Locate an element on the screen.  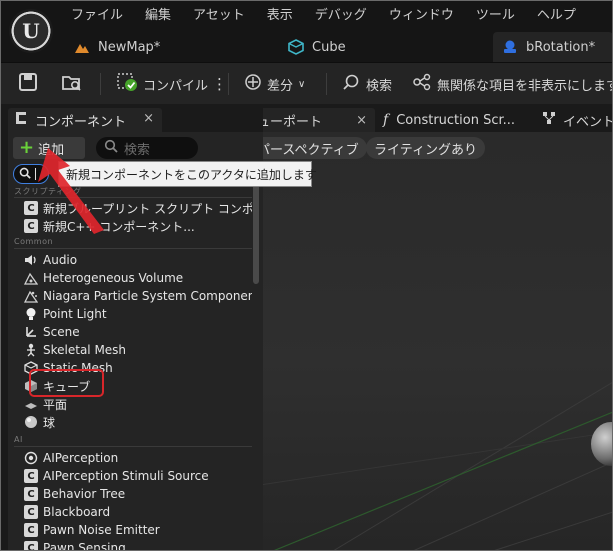
compile-options-icon: ⋮ is located at coordinates (219, 84).